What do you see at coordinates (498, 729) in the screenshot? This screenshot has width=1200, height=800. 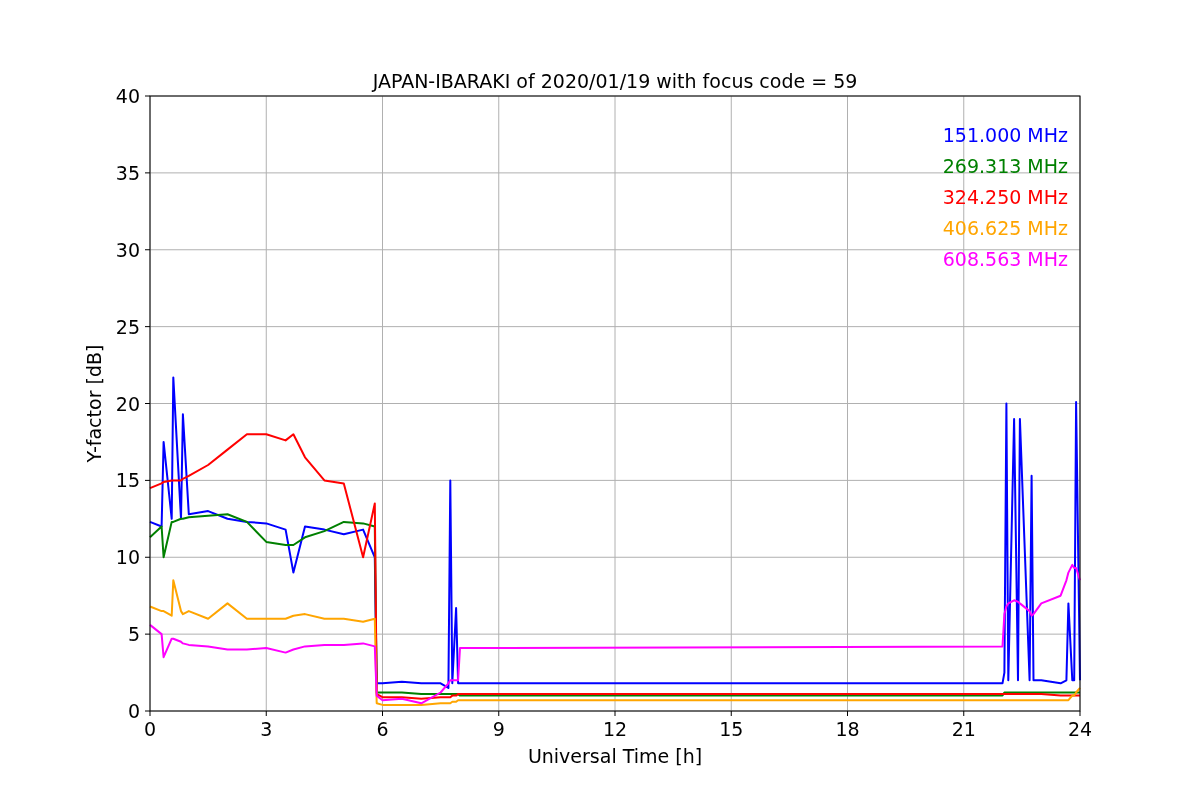 I see `tick-label: 9` at bounding box center [498, 729].